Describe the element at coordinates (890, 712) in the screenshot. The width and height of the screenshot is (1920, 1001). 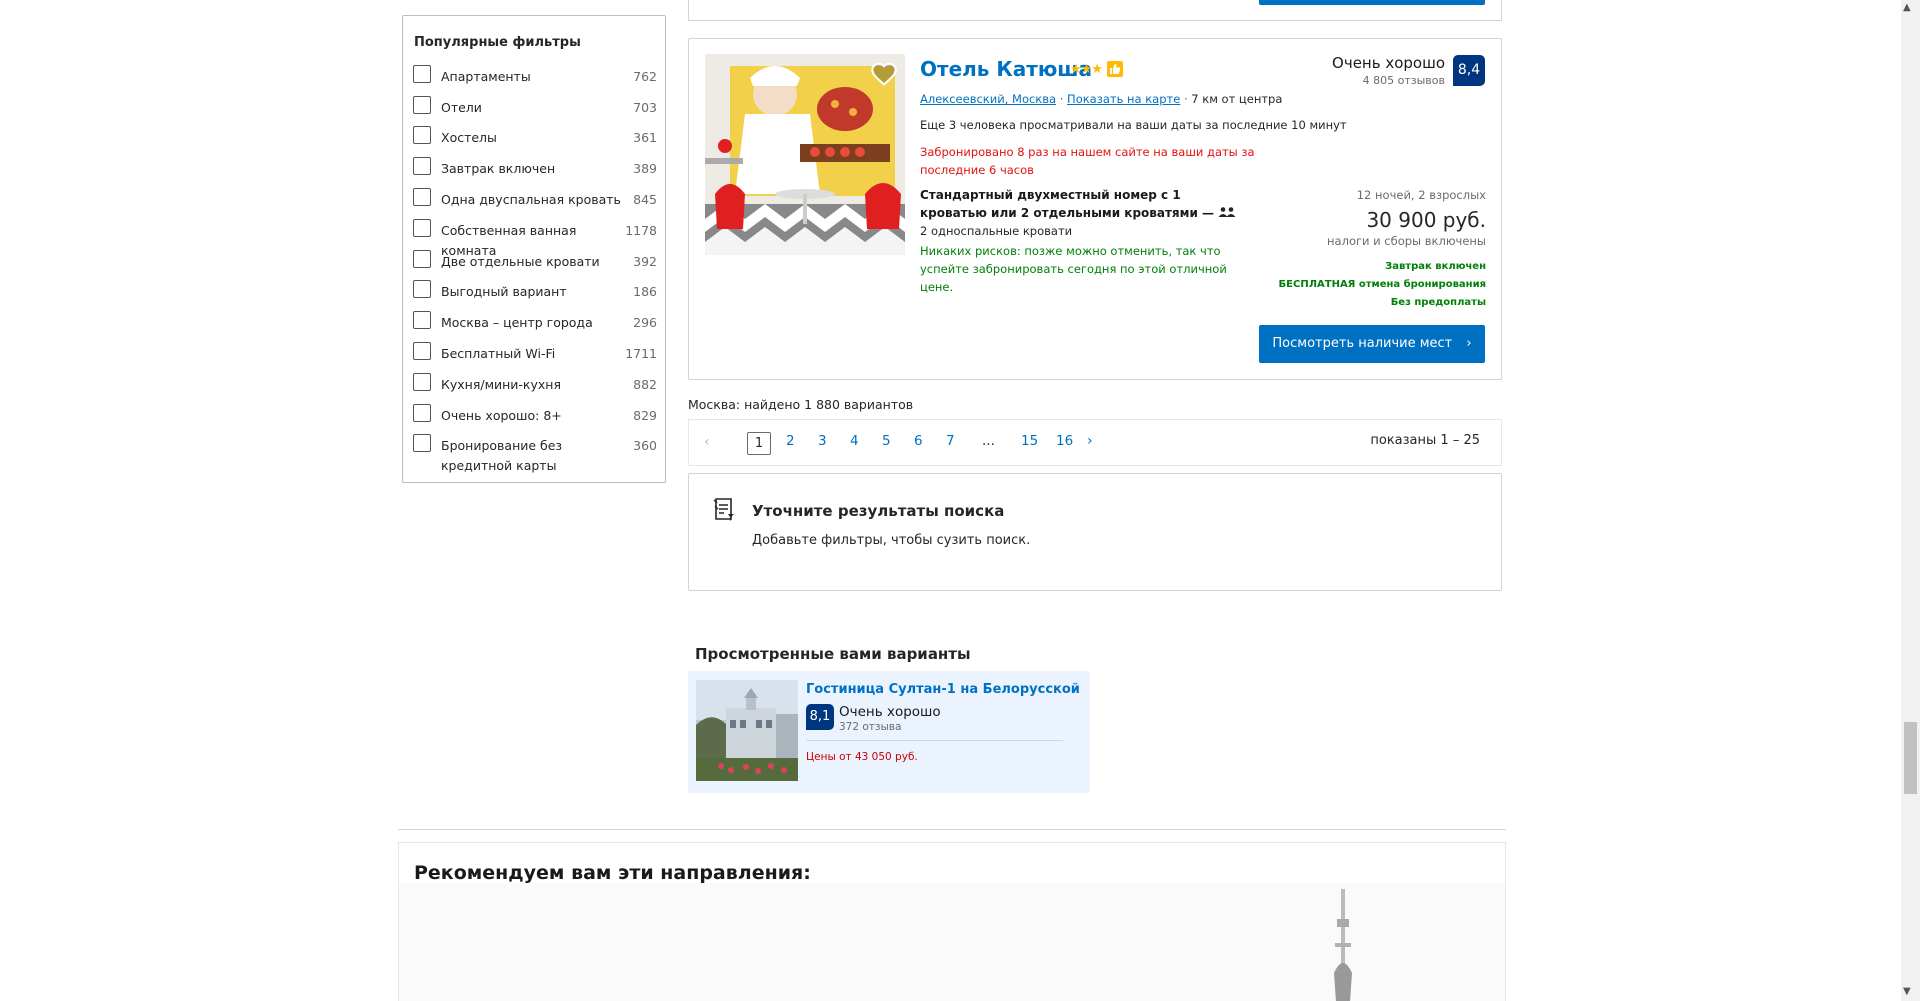
I see `viewed-score-word: Очень хорошо` at that location.